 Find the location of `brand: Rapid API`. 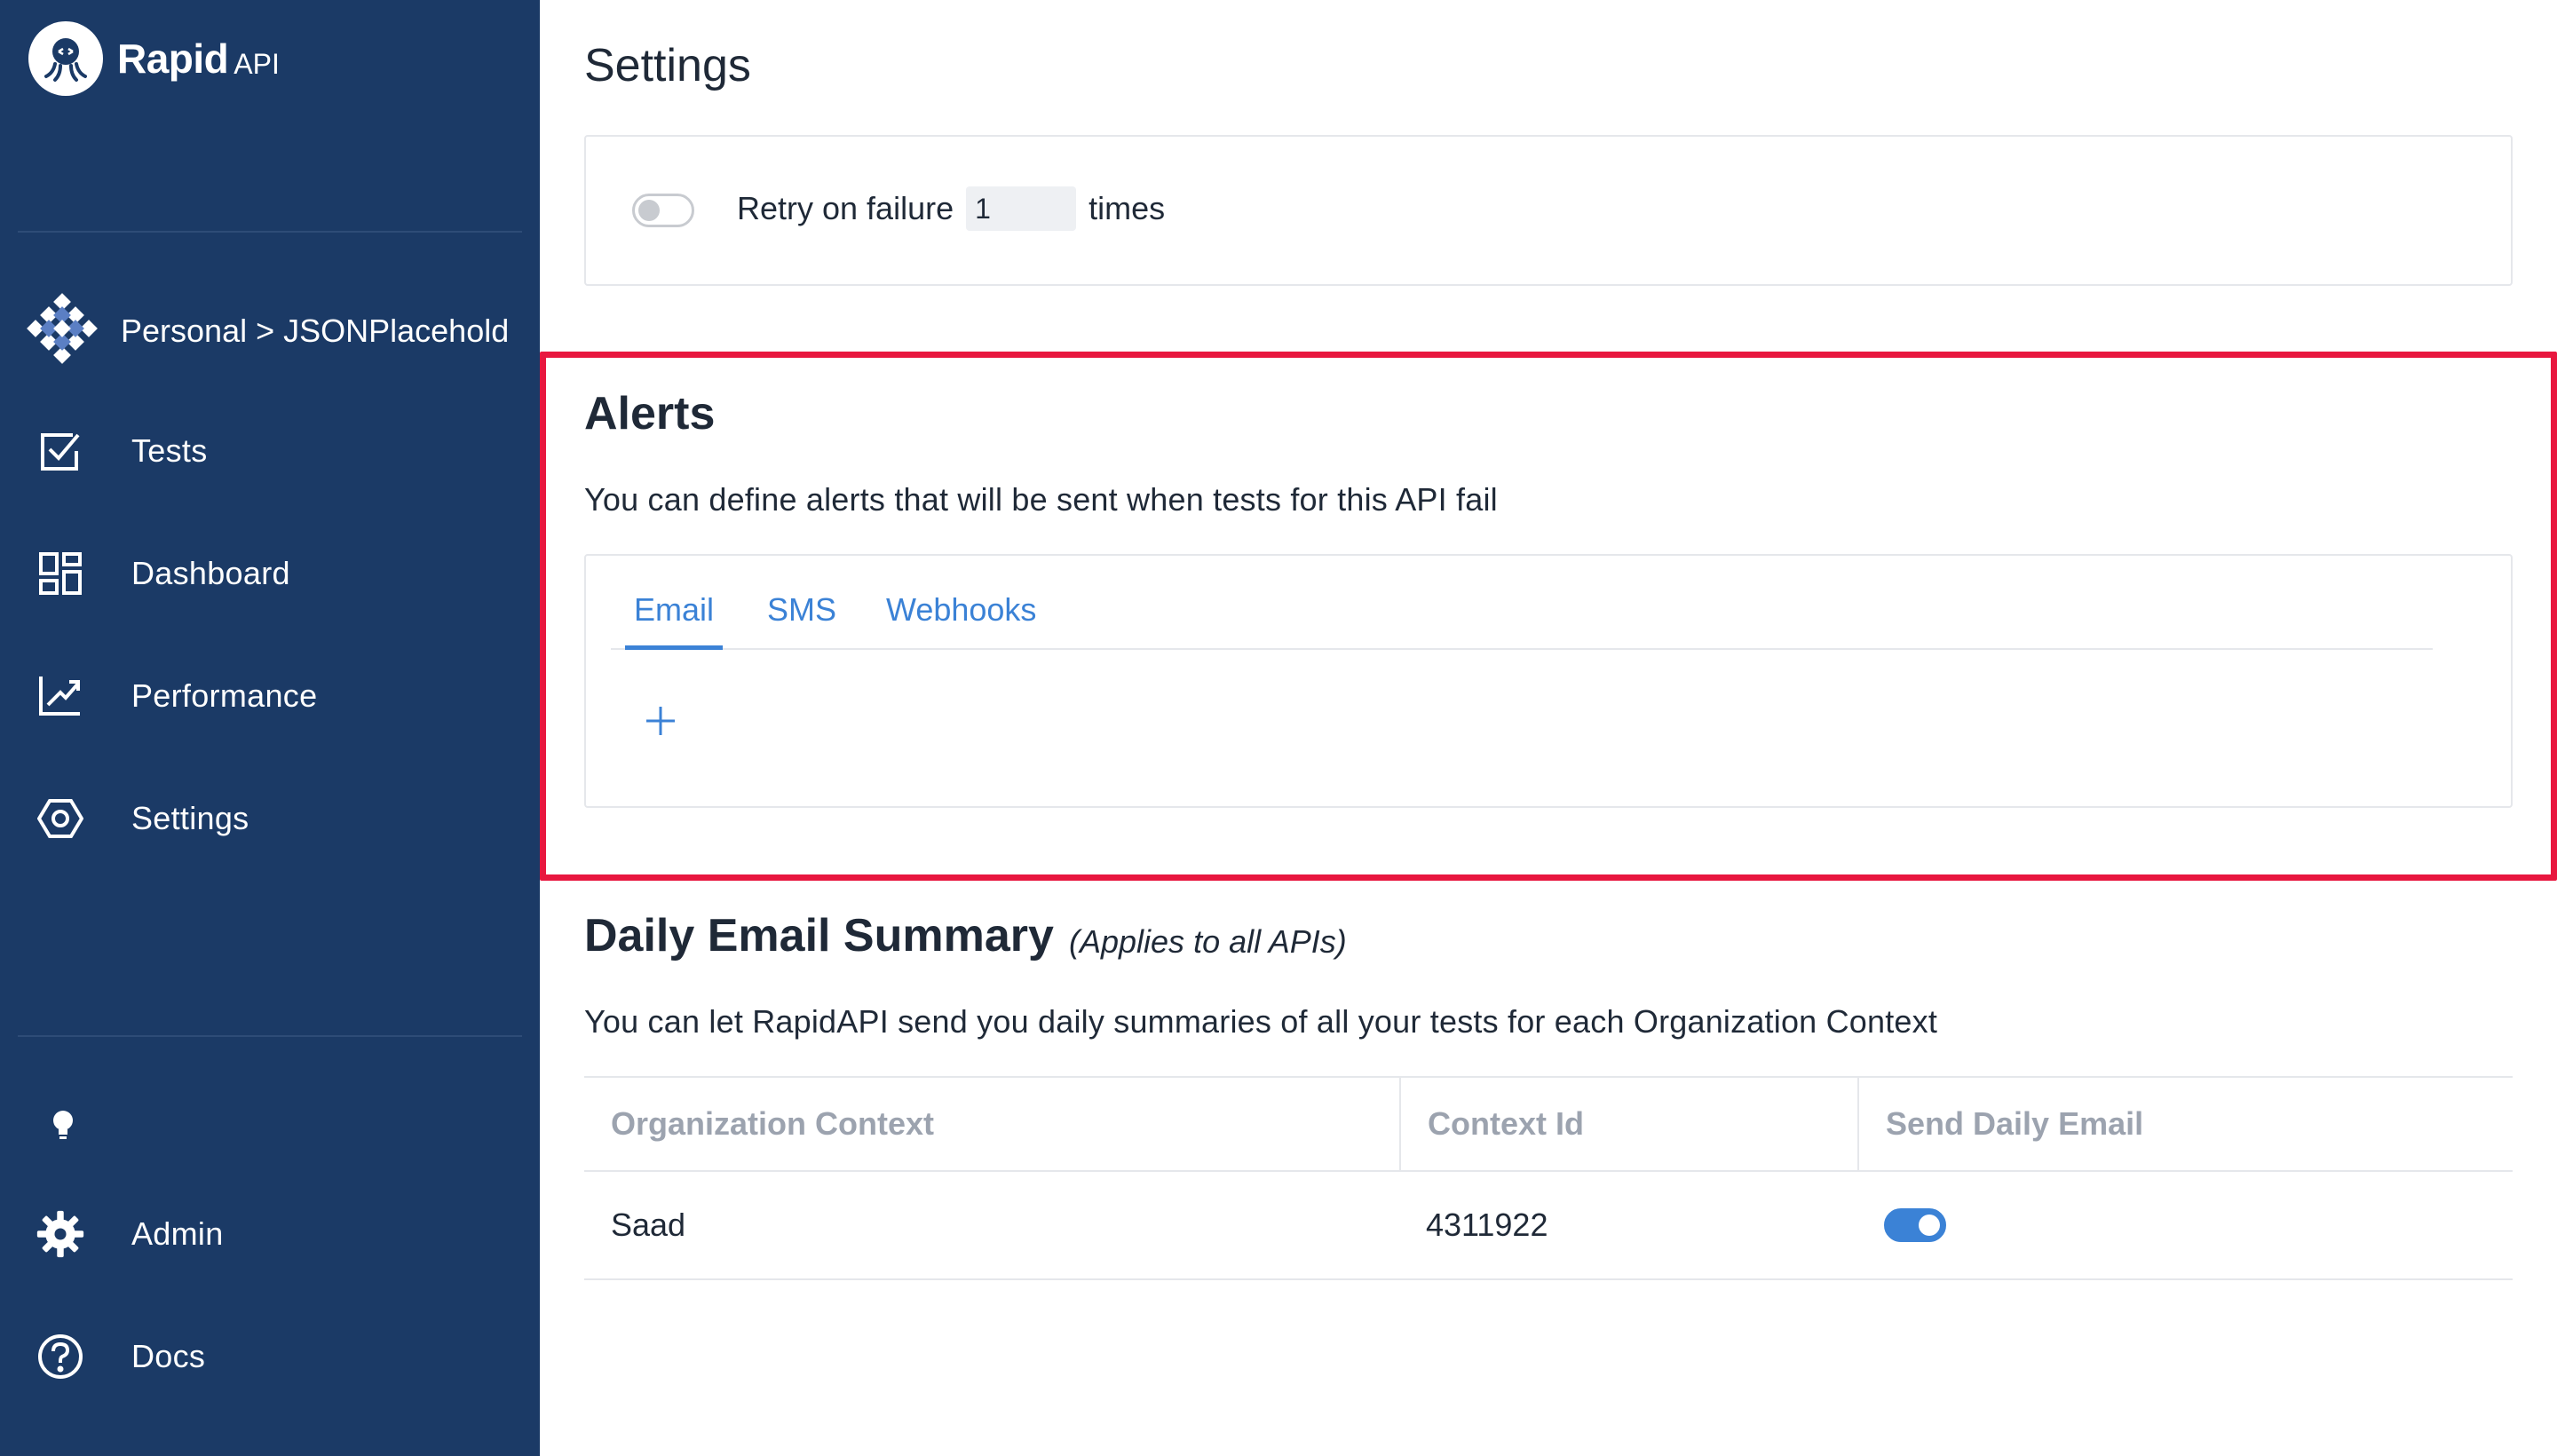

brand: Rapid API is located at coordinates (154, 58).